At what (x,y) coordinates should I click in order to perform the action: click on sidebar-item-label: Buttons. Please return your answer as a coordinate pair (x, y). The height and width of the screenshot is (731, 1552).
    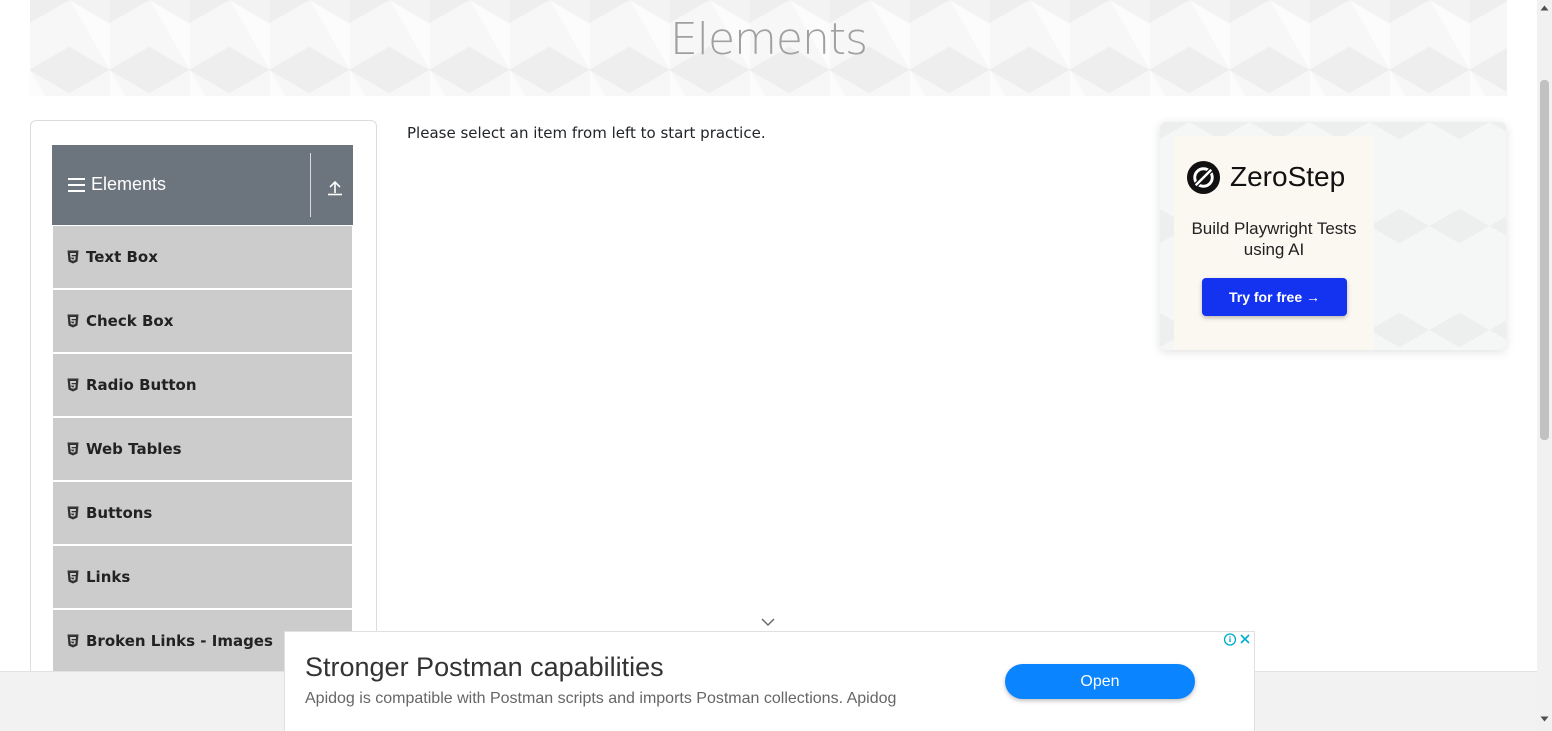
    Looking at the image, I should click on (119, 513).